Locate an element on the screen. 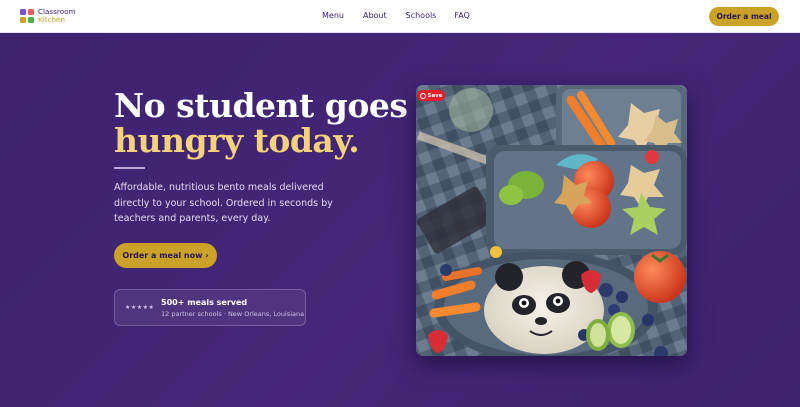  nav-link-menu: Menu is located at coordinates (333, 15).